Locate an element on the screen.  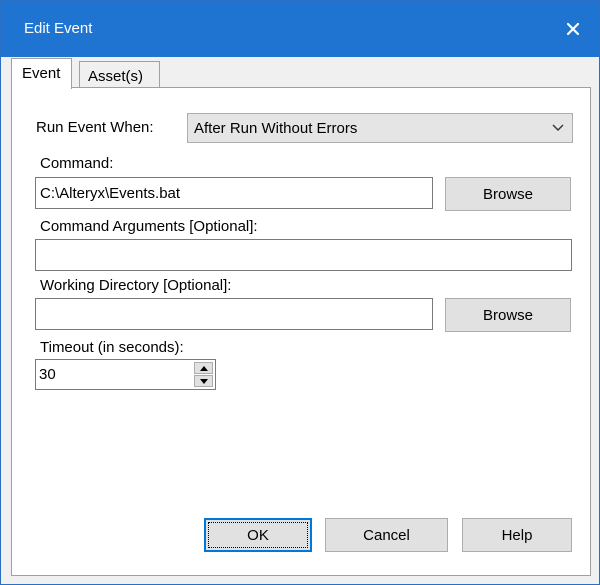
timeout-stepper is located at coordinates (125, 374).